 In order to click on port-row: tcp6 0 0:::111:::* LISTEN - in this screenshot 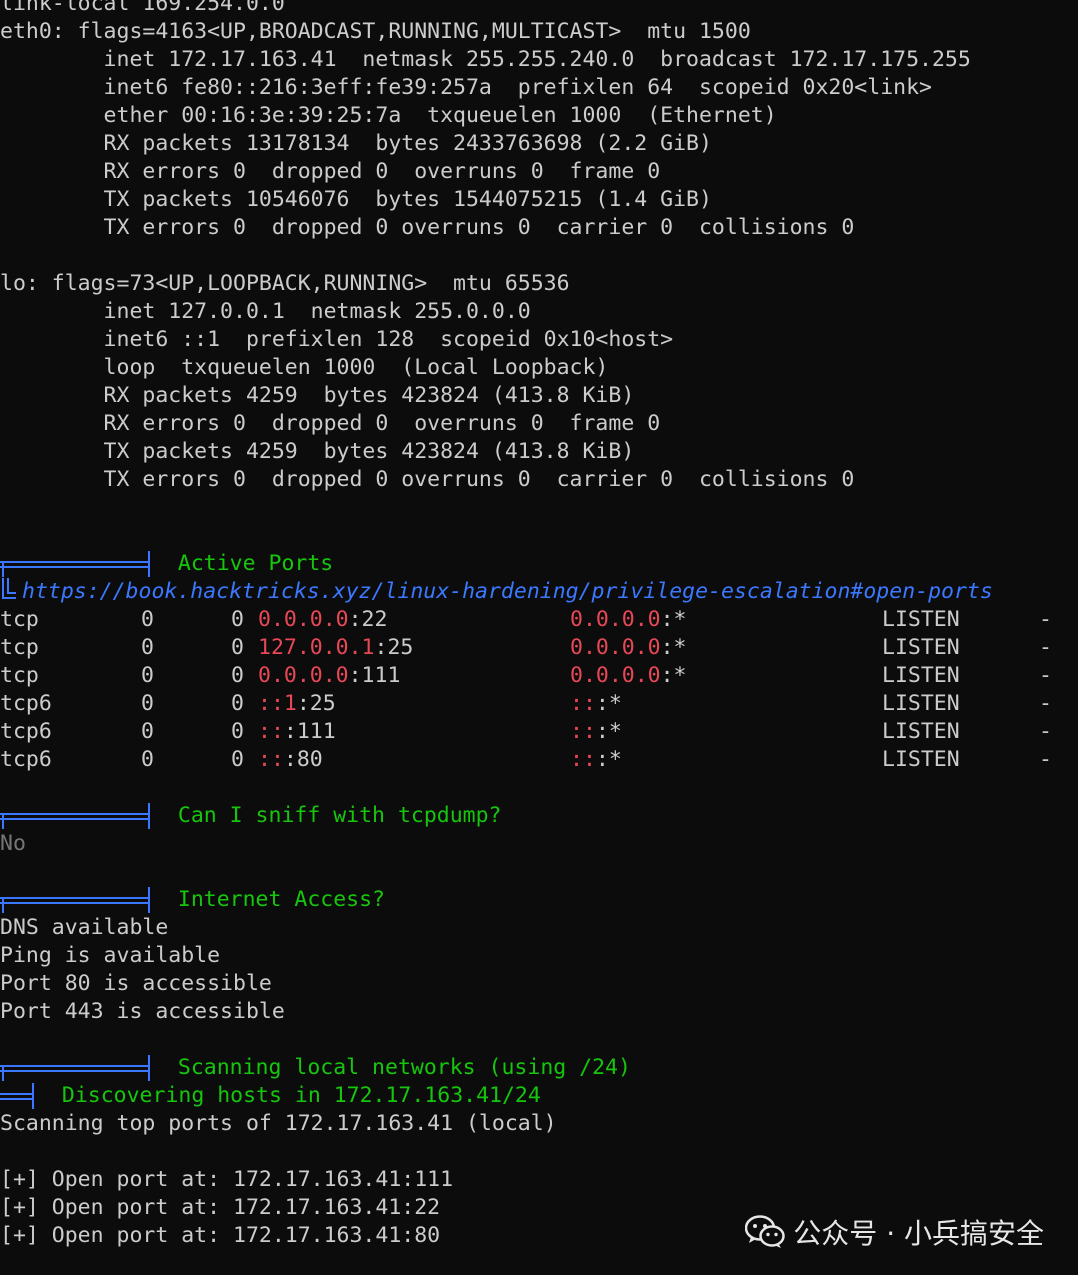, I will do `click(539, 732)`.